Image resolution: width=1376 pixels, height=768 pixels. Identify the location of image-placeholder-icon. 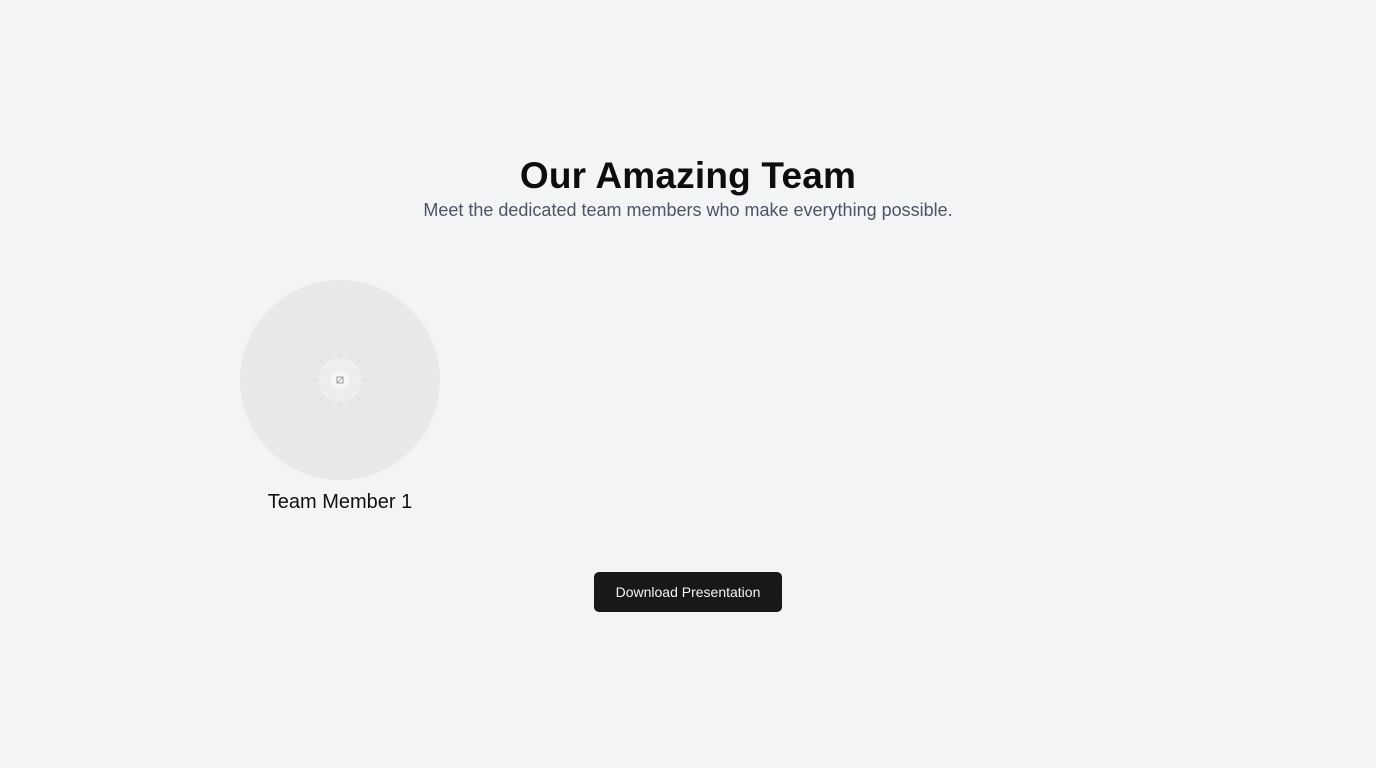
(340, 380).